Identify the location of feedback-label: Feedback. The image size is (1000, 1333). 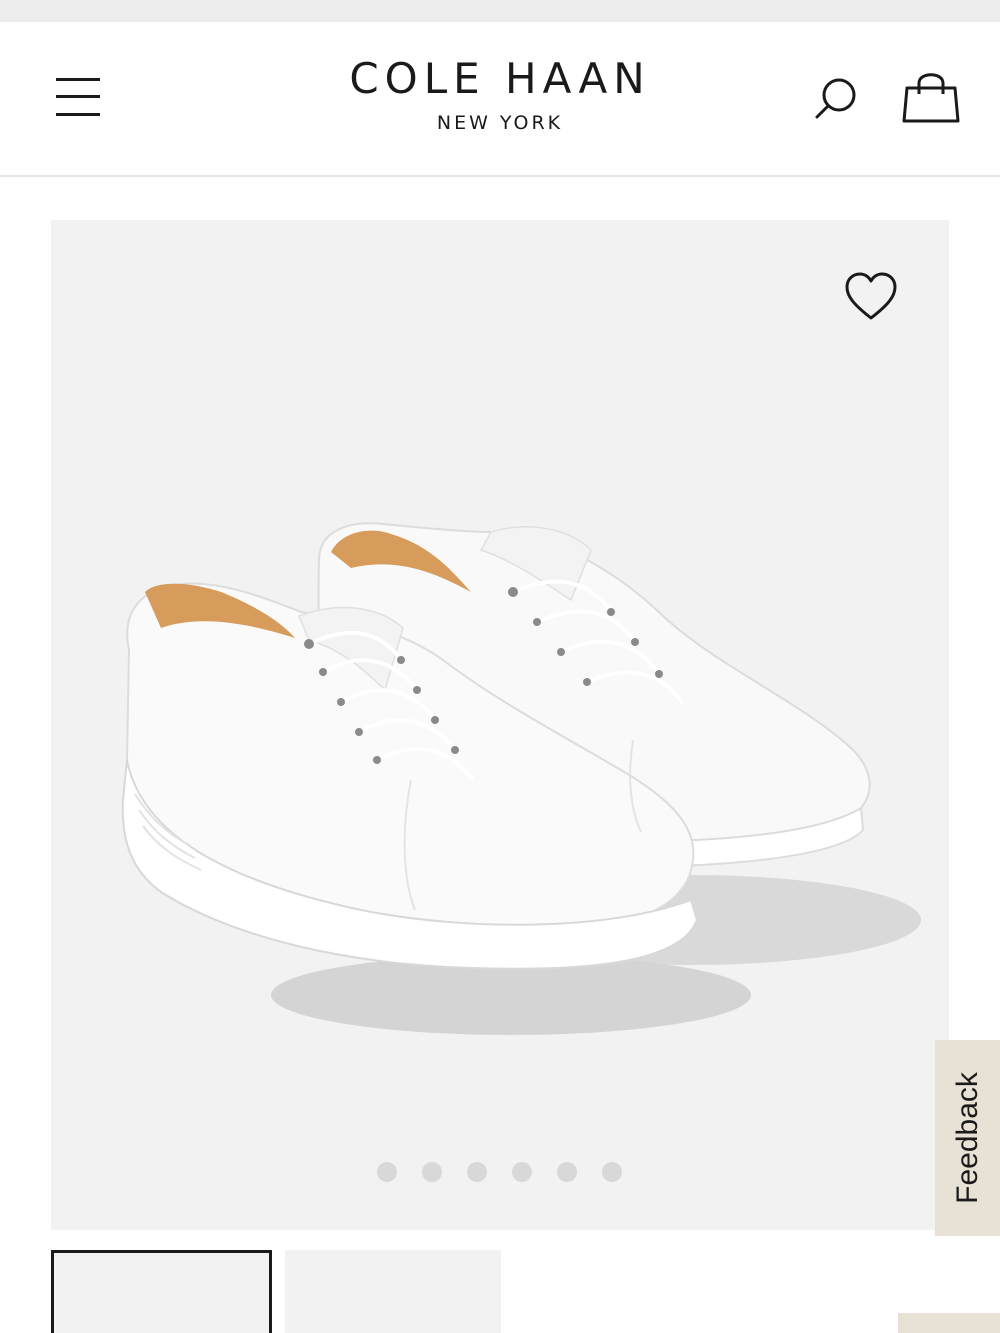
(967, 1138).